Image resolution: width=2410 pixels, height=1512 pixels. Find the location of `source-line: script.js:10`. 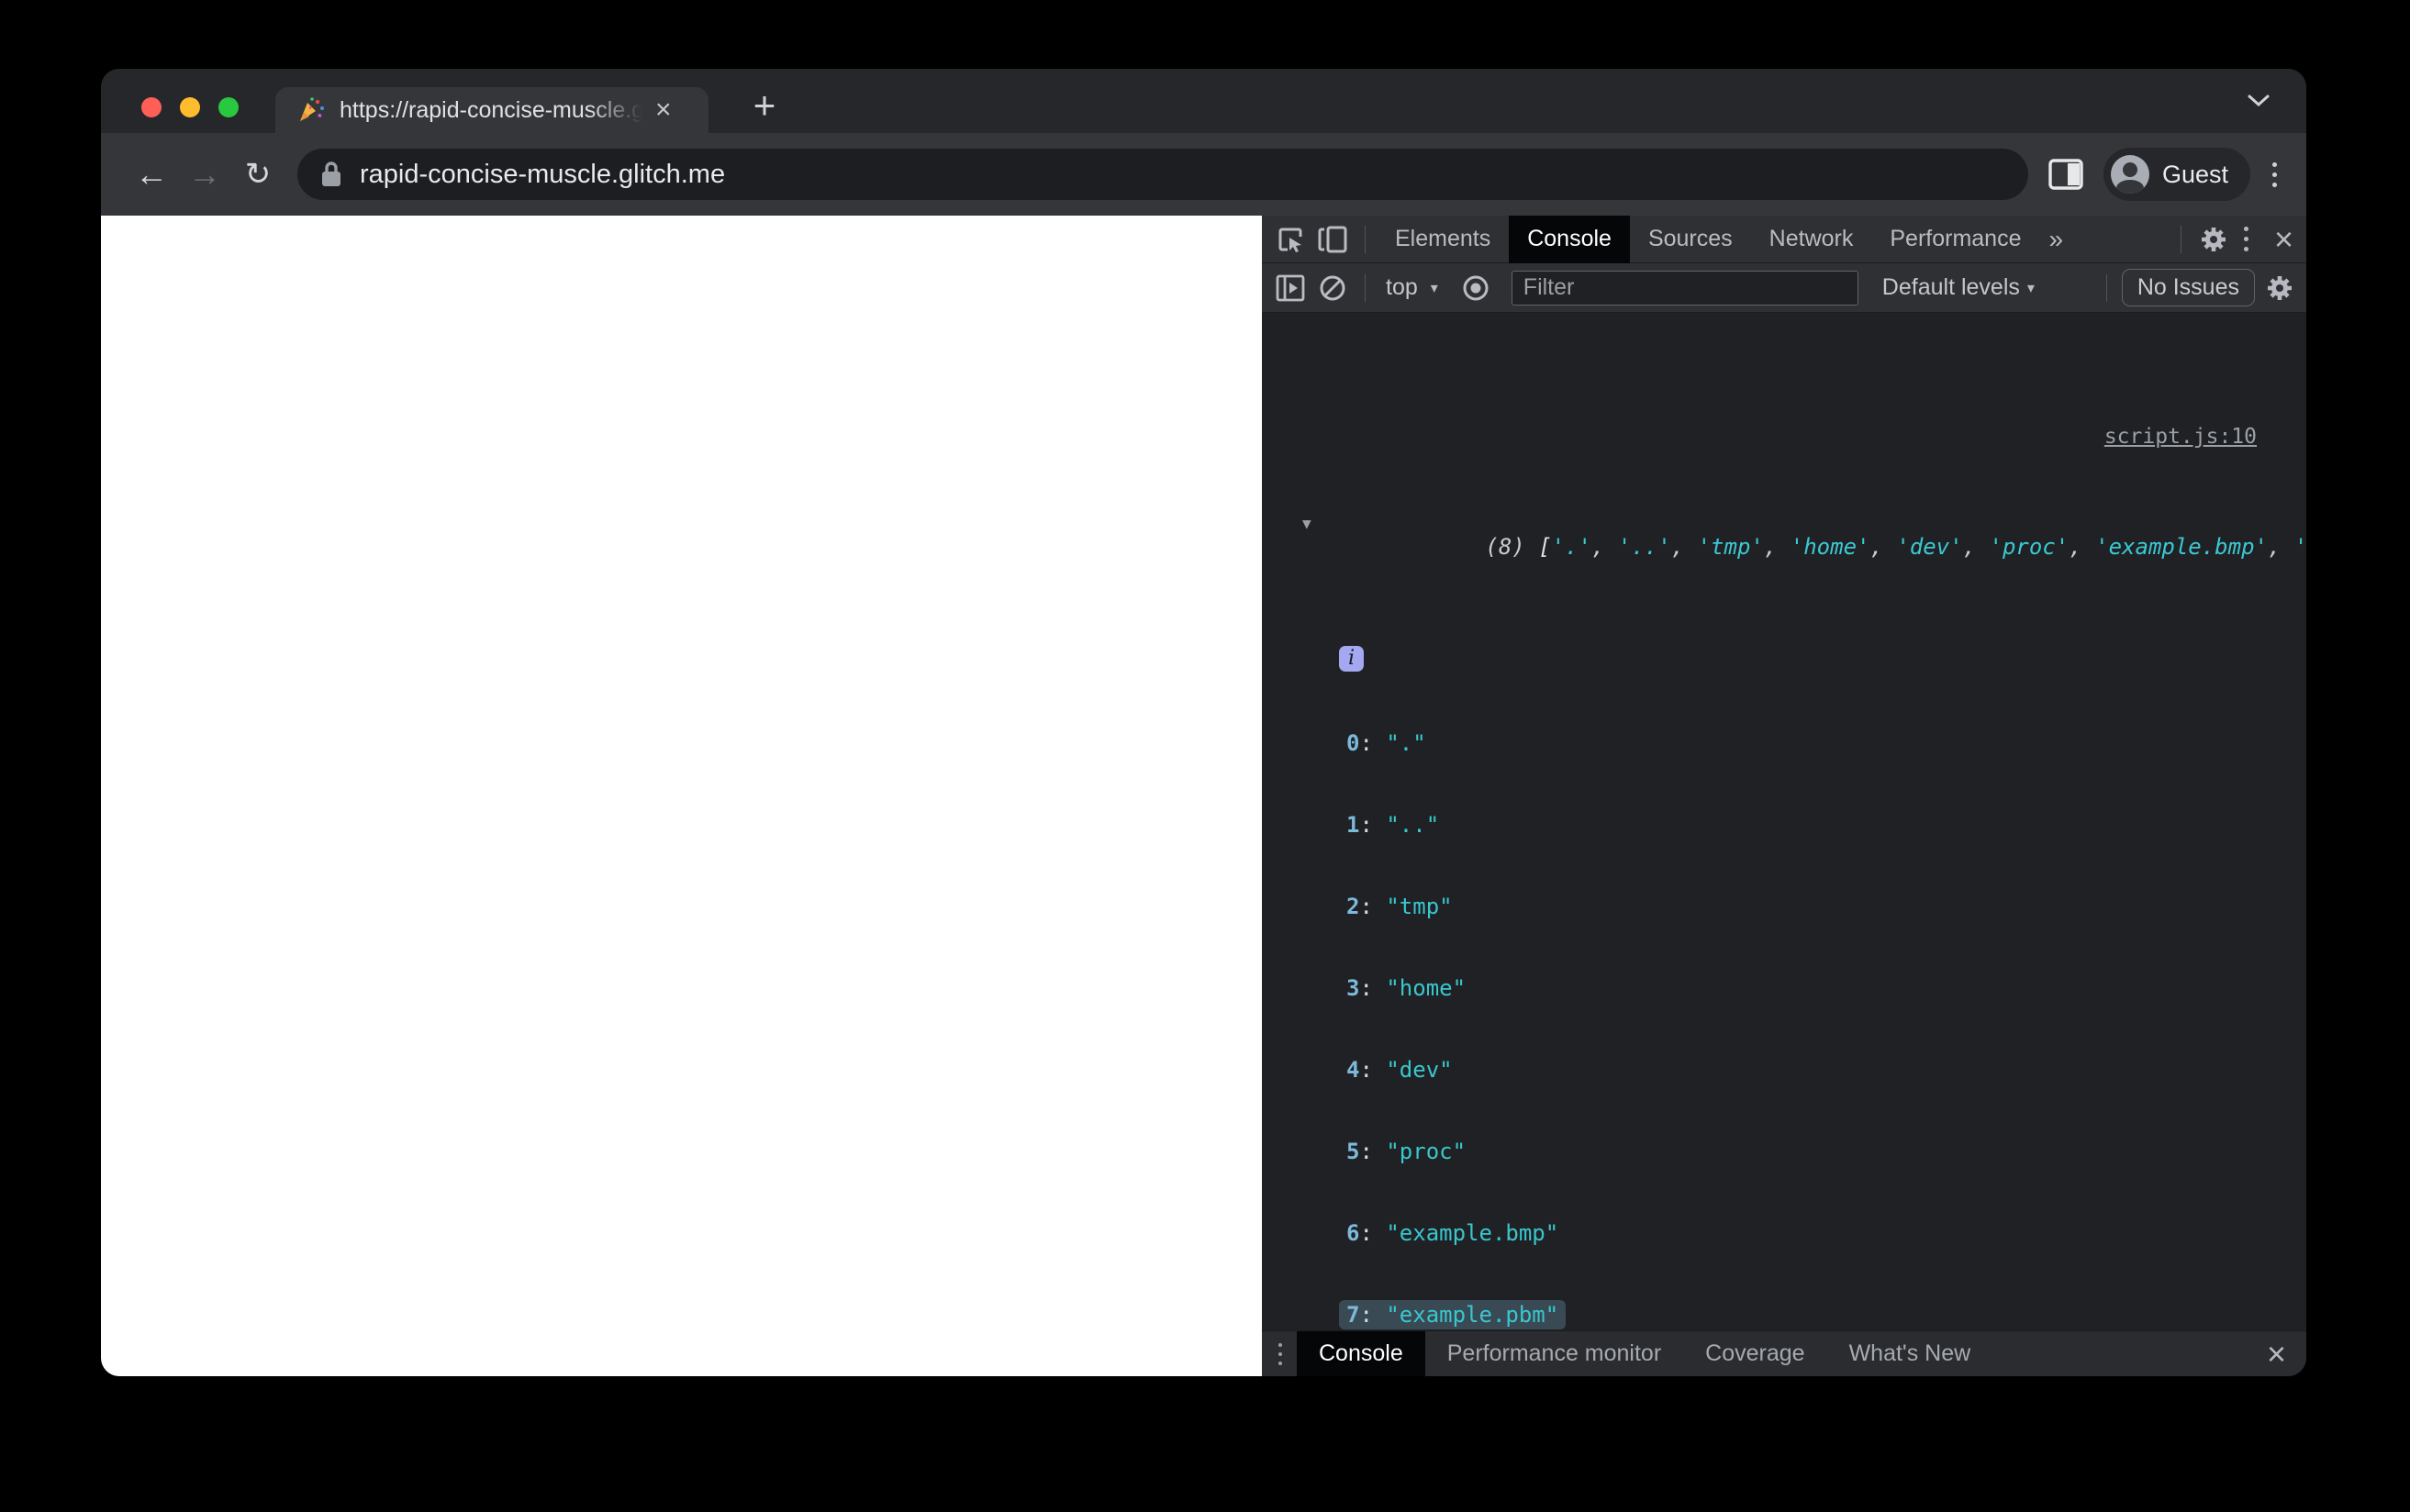

source-line: script.js:10 is located at coordinates (1784, 435).